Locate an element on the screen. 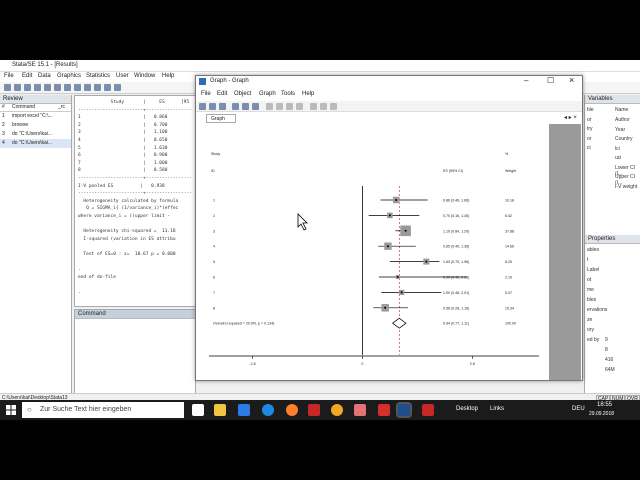  property-value: 416 is located at coordinates (609, 360).